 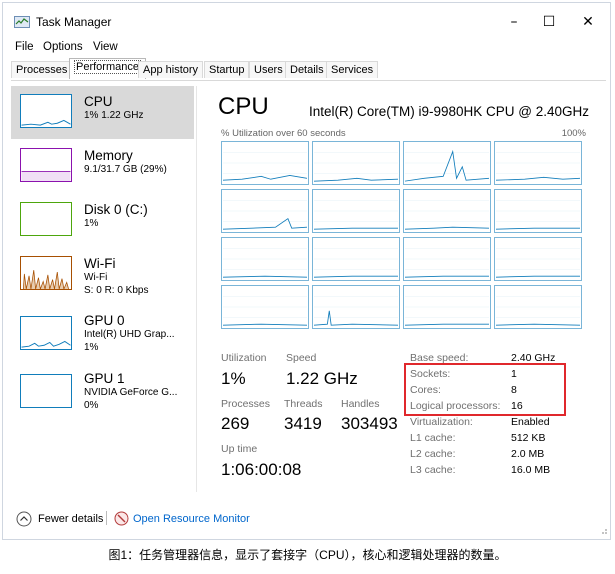 What do you see at coordinates (42, 69) in the screenshot?
I see `tab-processes: Processes` at bounding box center [42, 69].